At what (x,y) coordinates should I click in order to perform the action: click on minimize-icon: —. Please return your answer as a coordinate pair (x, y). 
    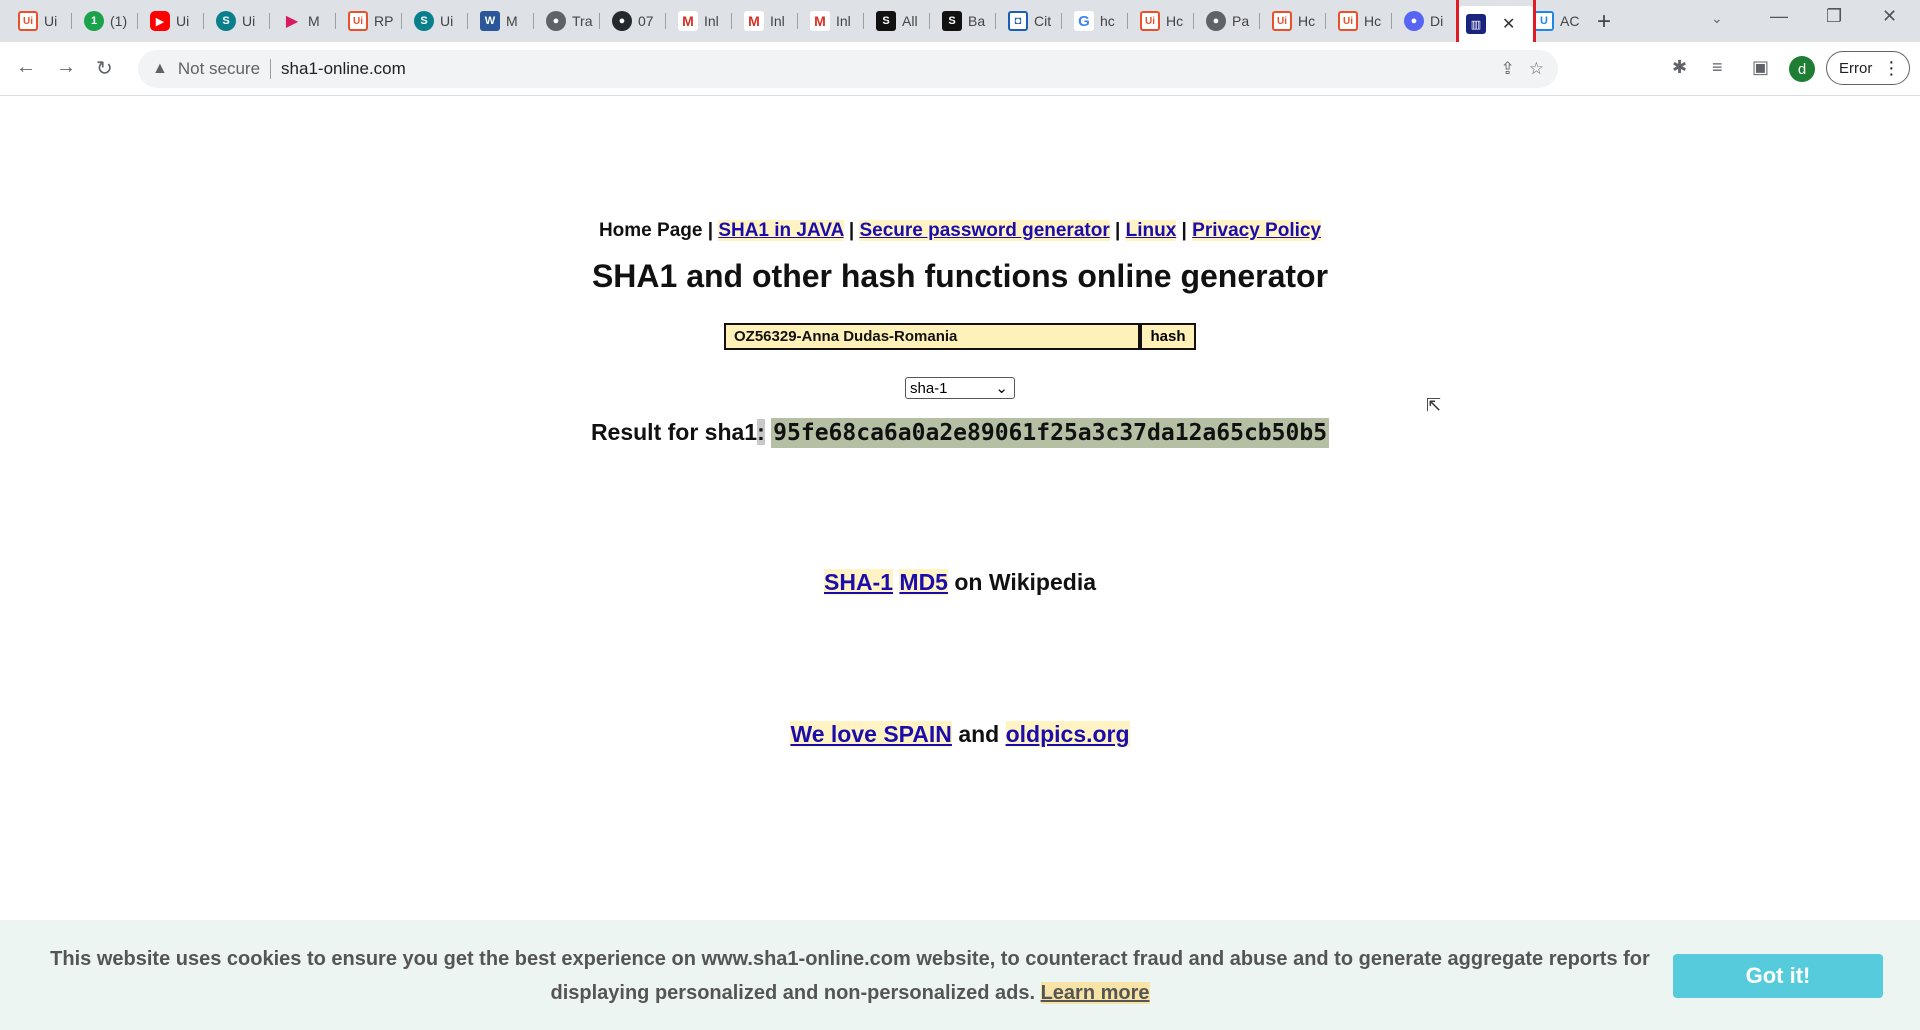
    Looking at the image, I should click on (1779, 16).